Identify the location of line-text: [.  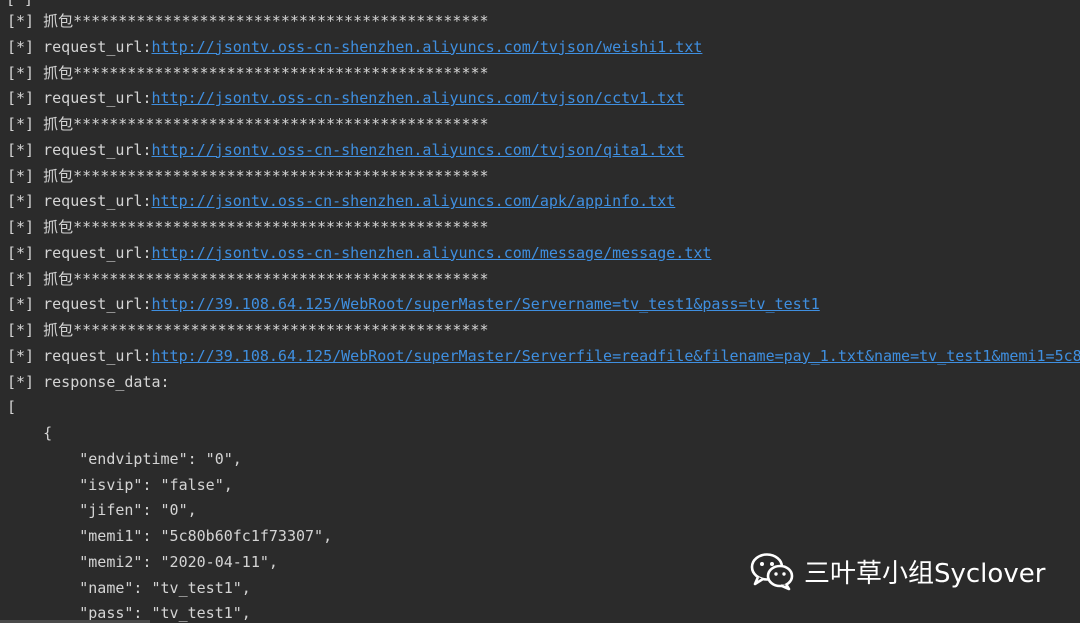
(12, 407).